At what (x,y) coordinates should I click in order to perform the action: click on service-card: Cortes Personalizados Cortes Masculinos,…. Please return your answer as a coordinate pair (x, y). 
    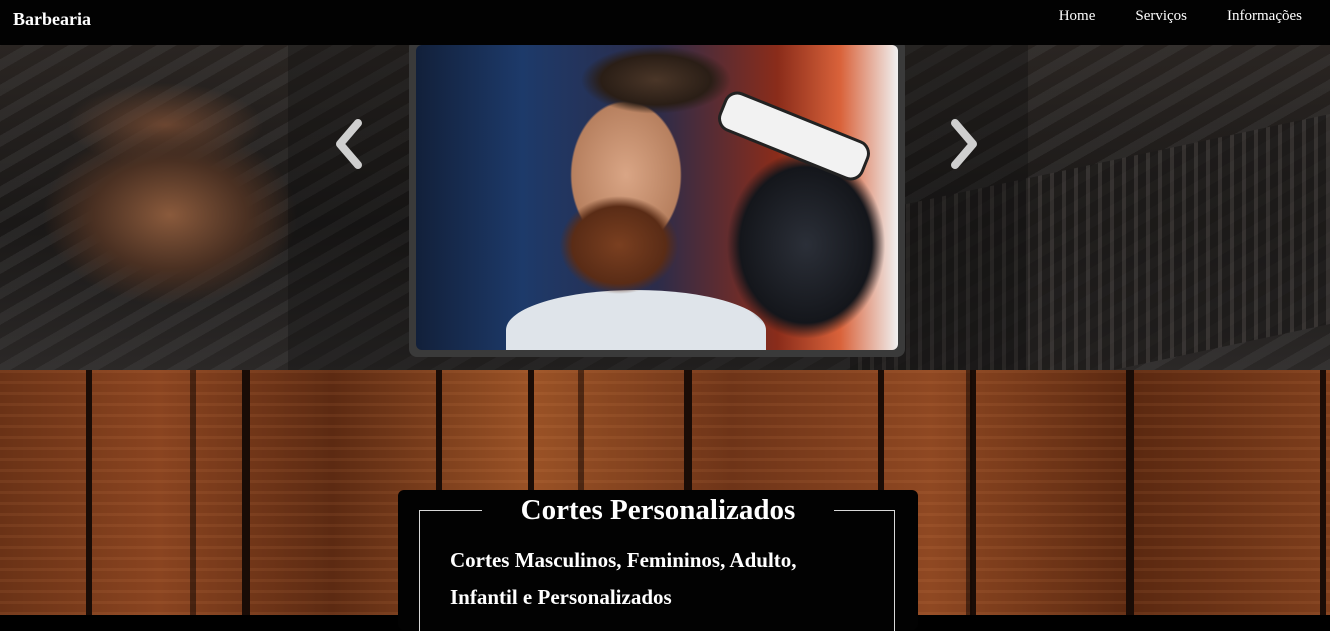
    Looking at the image, I should click on (658, 560).